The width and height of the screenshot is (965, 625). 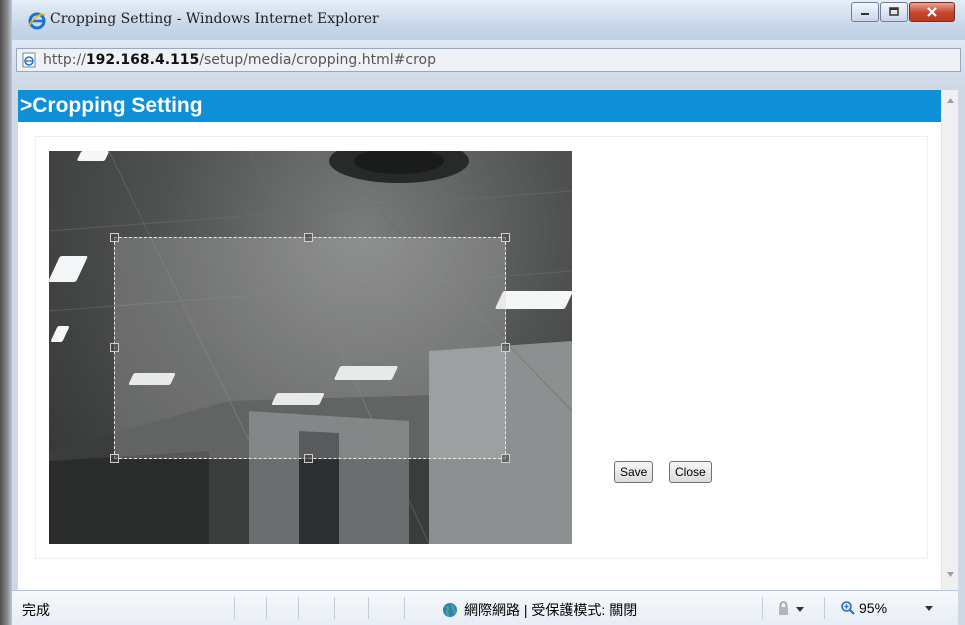 I want to click on close-icon, so click(x=932, y=12).